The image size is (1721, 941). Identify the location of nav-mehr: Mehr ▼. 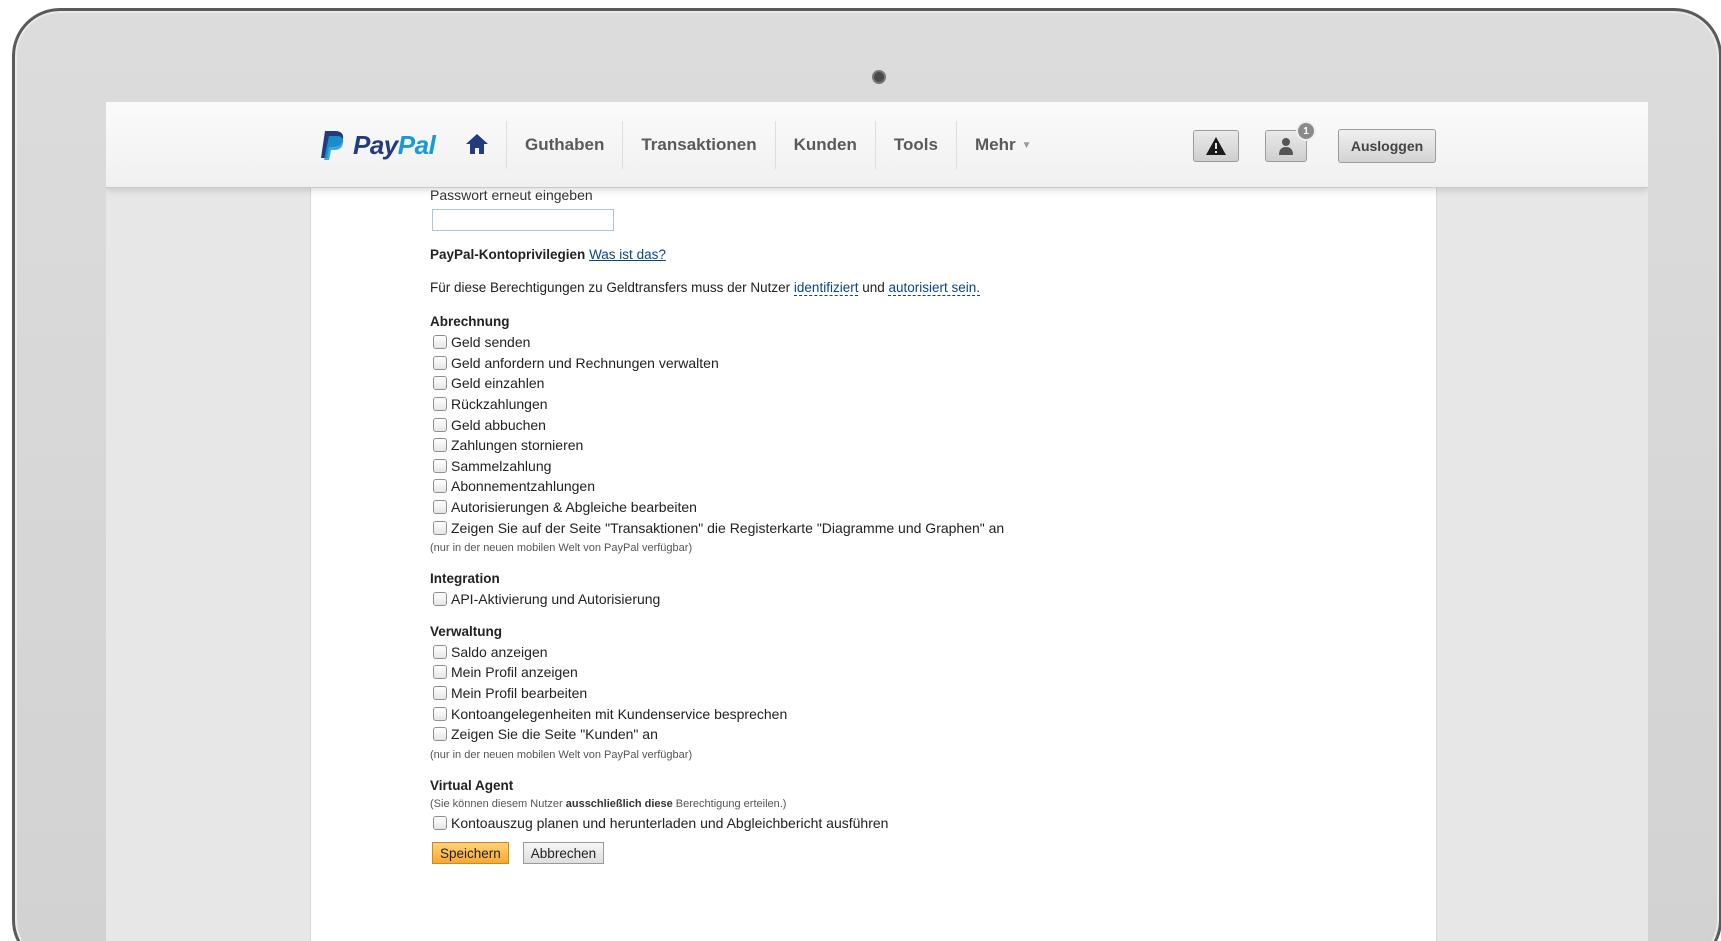
(1002, 145).